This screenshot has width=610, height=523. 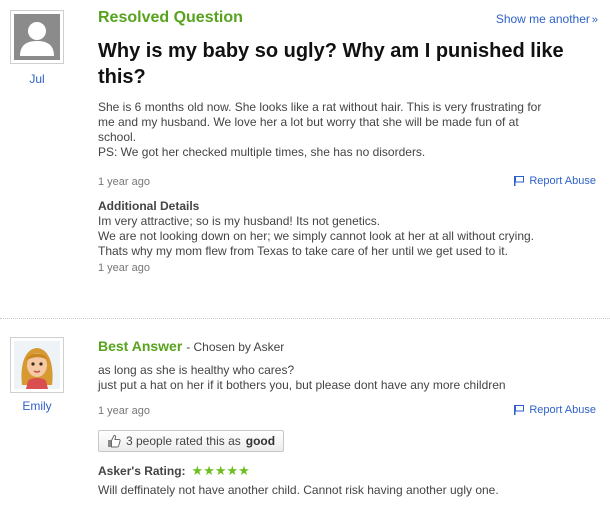 What do you see at coordinates (114, 441) in the screenshot?
I see `thumbs-up-icon` at bounding box center [114, 441].